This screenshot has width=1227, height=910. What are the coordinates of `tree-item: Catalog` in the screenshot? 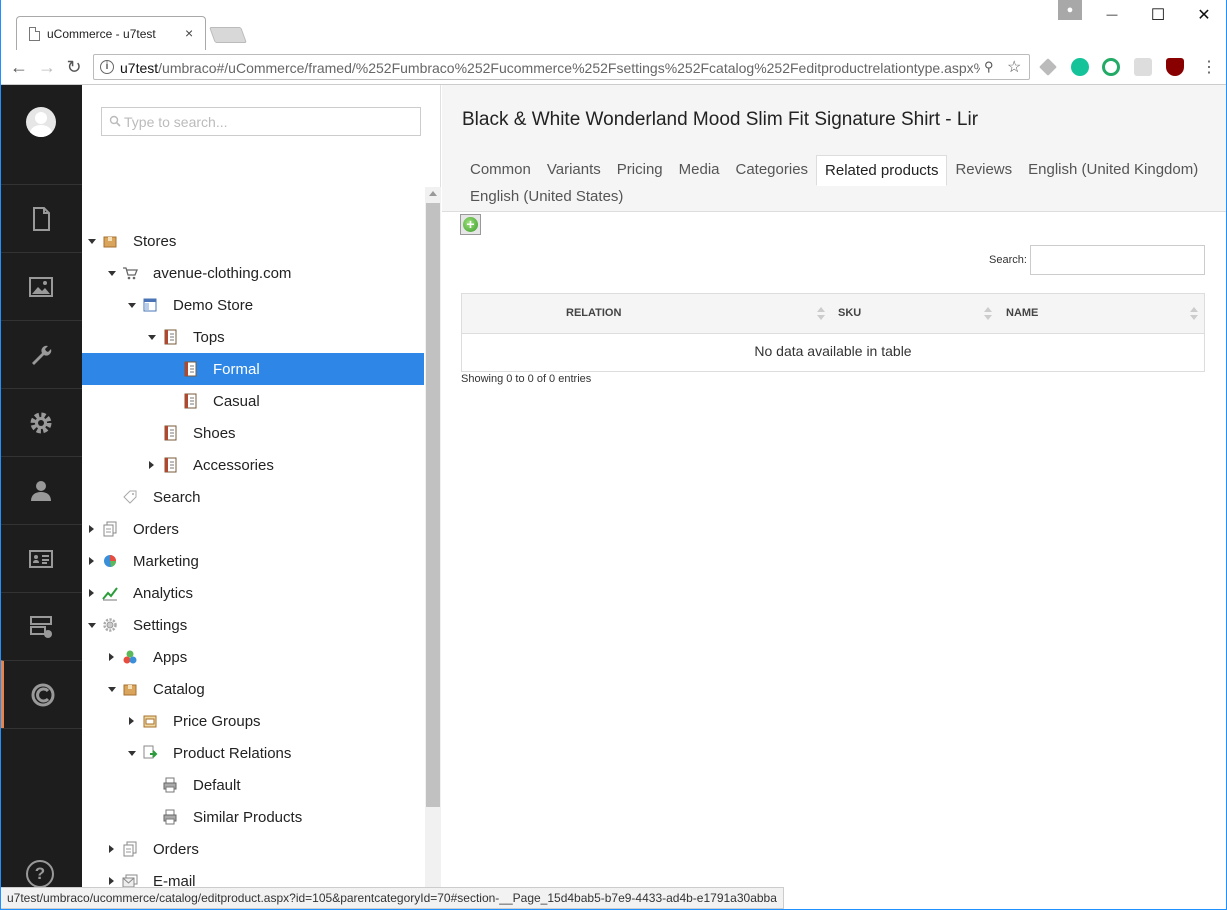 It's located at (253, 689).